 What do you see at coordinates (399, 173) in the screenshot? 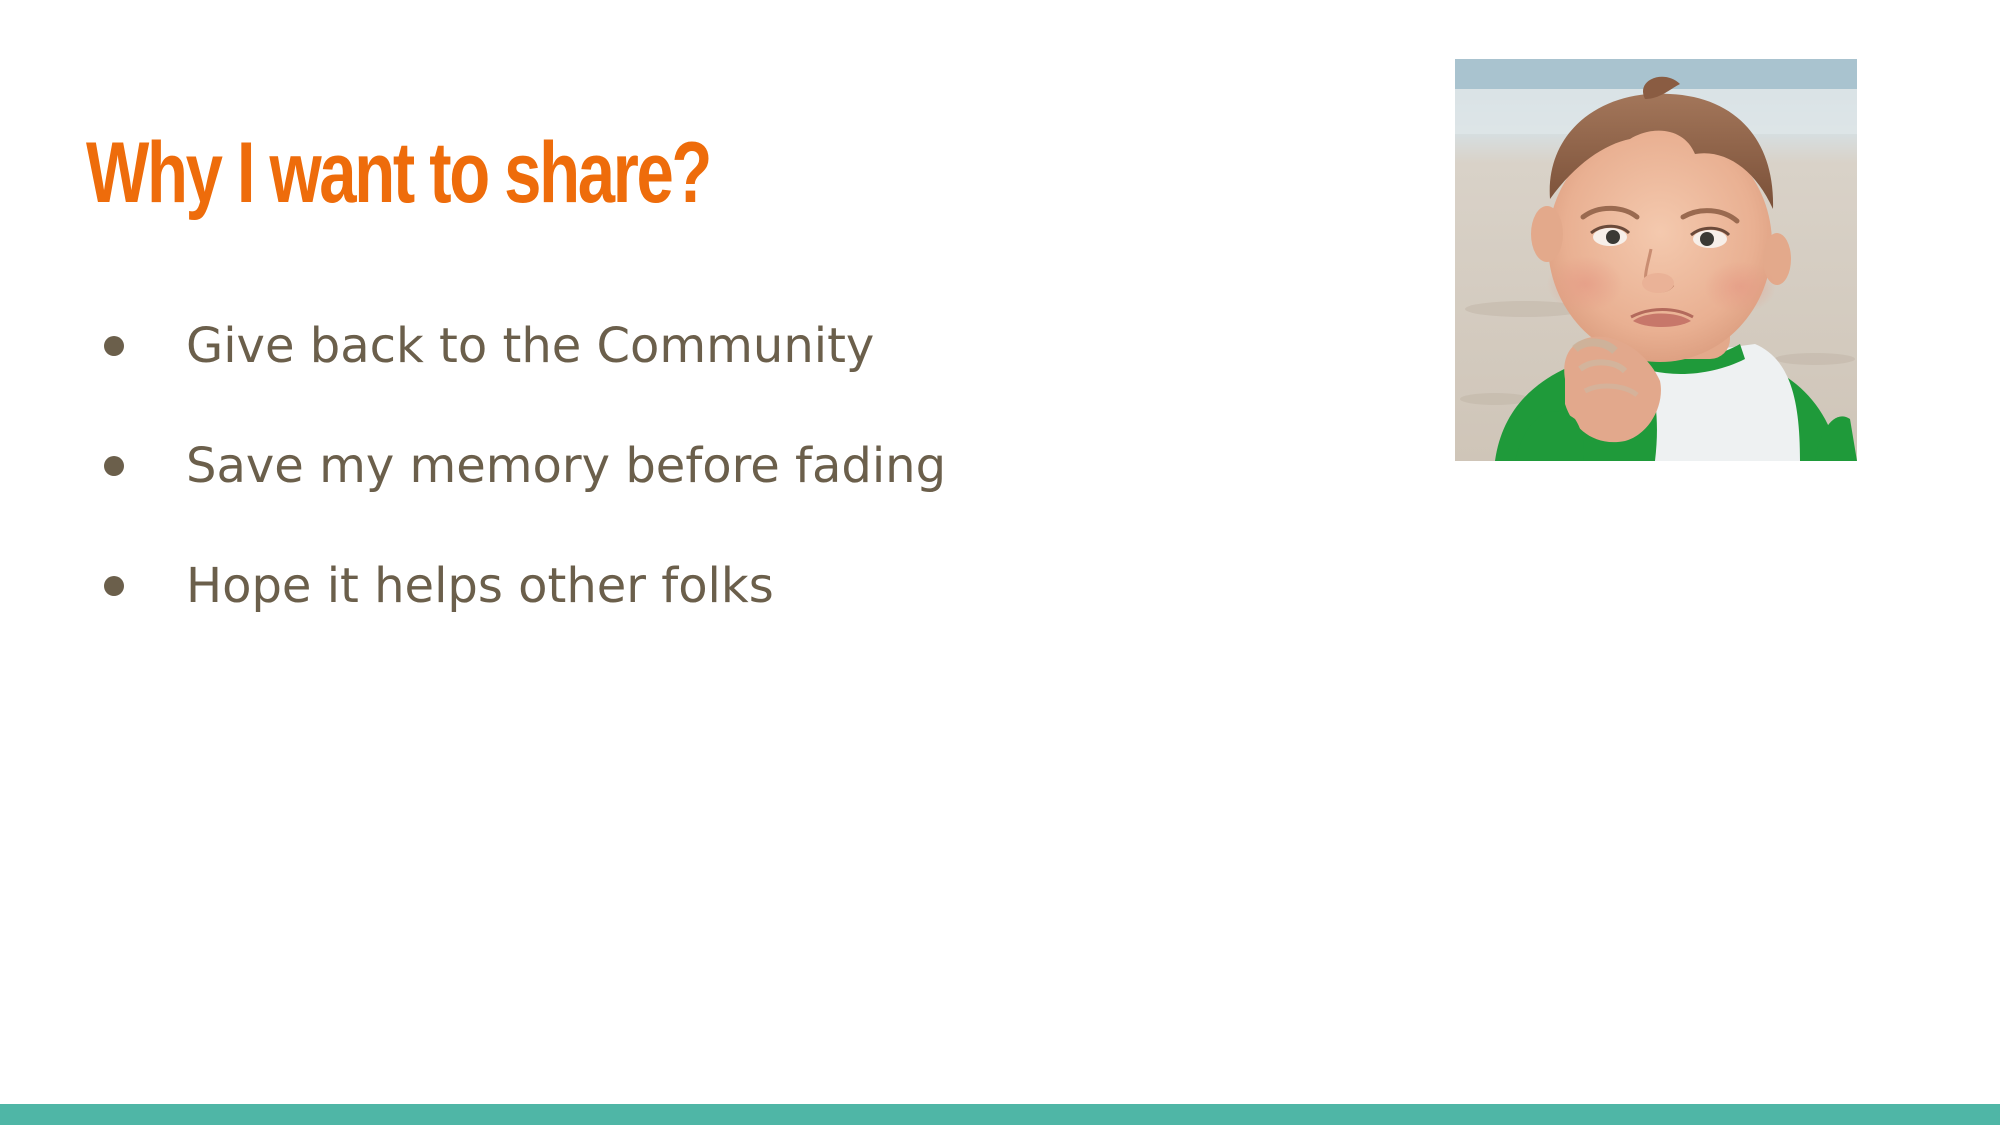
I see `slide-title: Why I want to share?` at bounding box center [399, 173].